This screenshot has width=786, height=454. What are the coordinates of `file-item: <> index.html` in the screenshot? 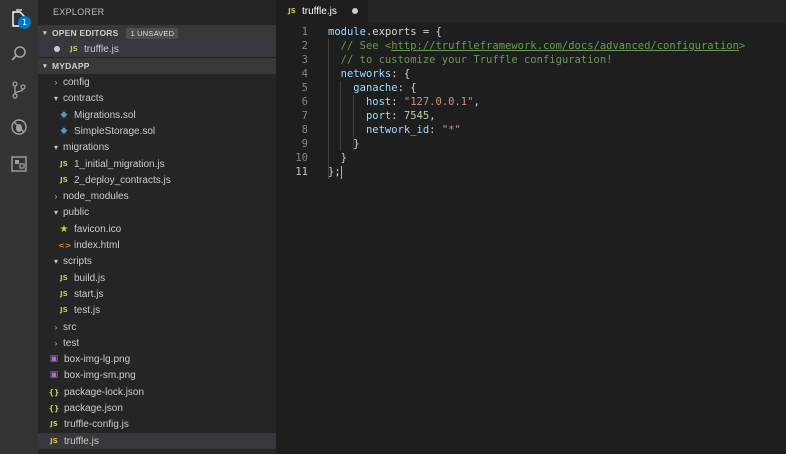 It's located at (157, 245).